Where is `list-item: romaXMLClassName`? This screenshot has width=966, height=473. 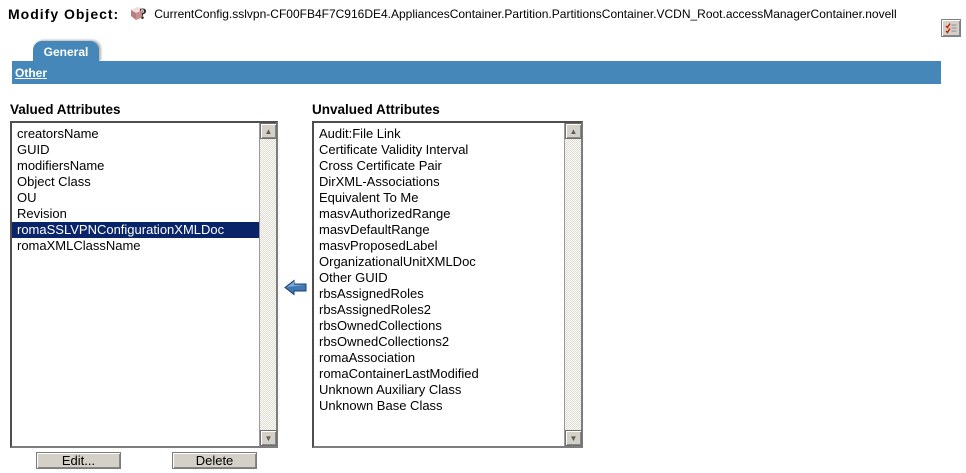
list-item: romaXMLClassName is located at coordinates (135, 246).